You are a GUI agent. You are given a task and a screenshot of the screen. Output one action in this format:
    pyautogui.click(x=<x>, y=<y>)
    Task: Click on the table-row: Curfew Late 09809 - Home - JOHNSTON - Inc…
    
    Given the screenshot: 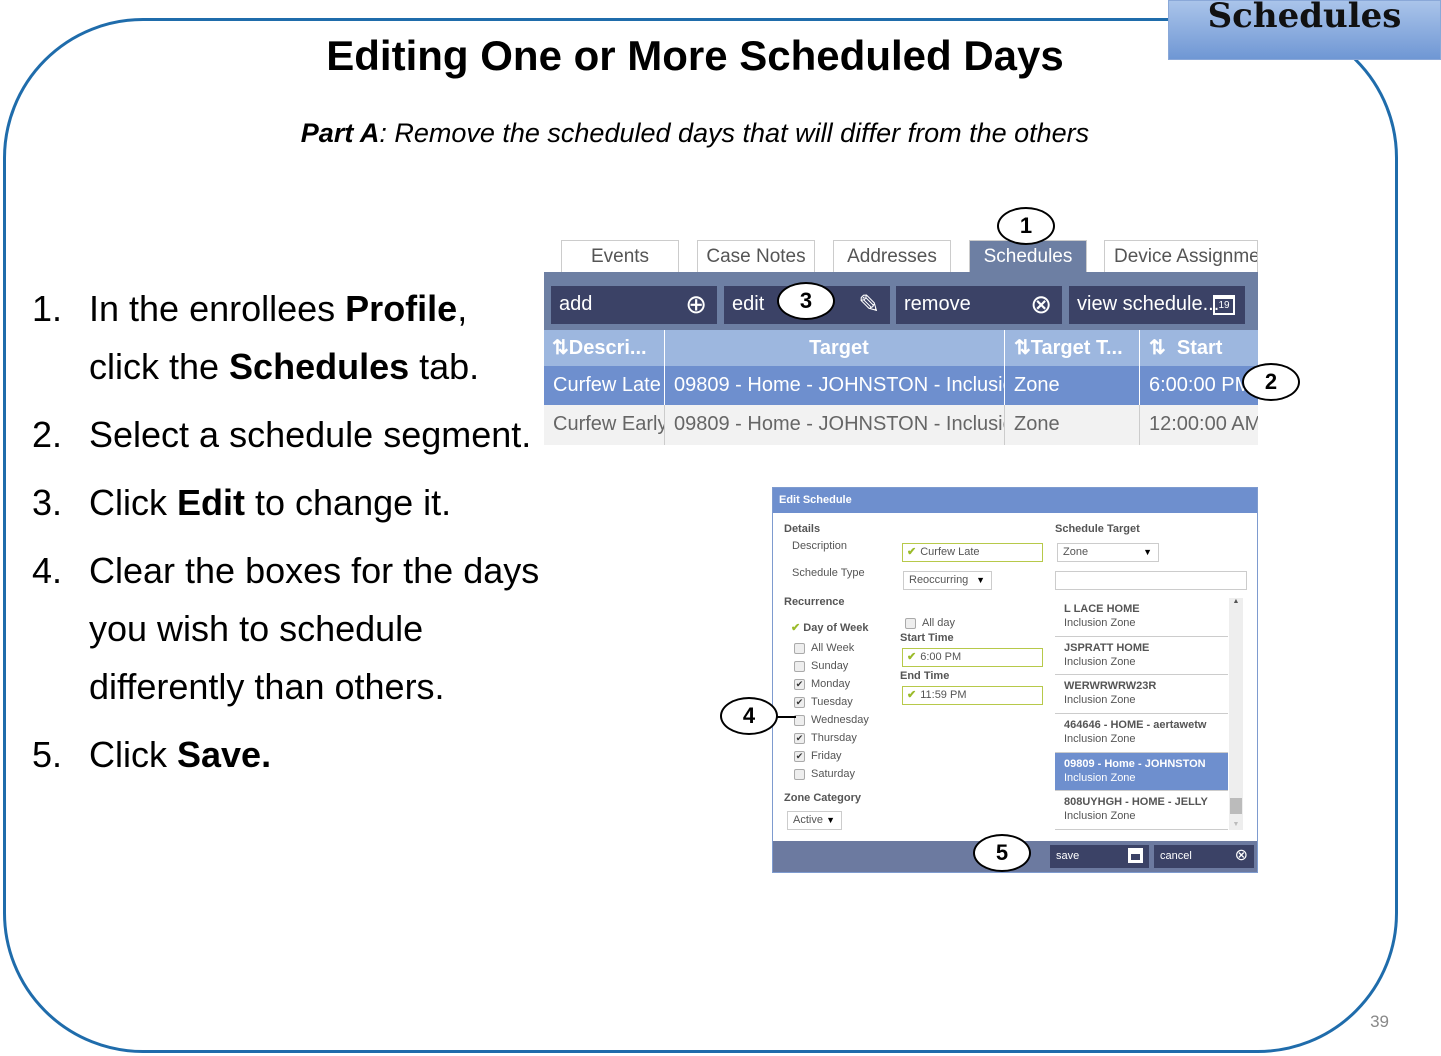 What is the action you would take?
    pyautogui.click(x=901, y=385)
    